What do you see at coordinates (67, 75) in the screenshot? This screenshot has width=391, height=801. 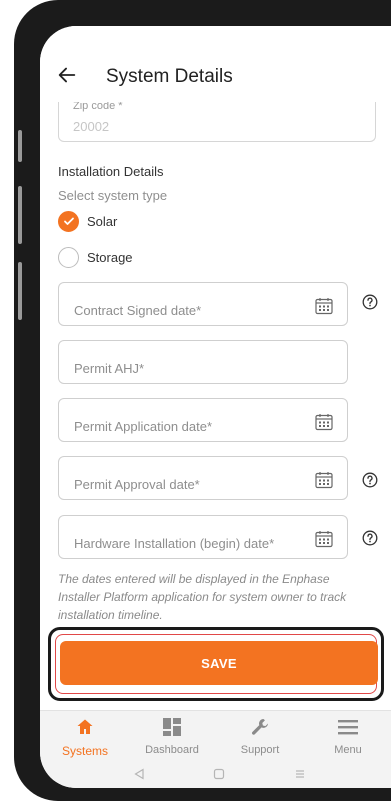 I see `back-arrow-icon` at bounding box center [67, 75].